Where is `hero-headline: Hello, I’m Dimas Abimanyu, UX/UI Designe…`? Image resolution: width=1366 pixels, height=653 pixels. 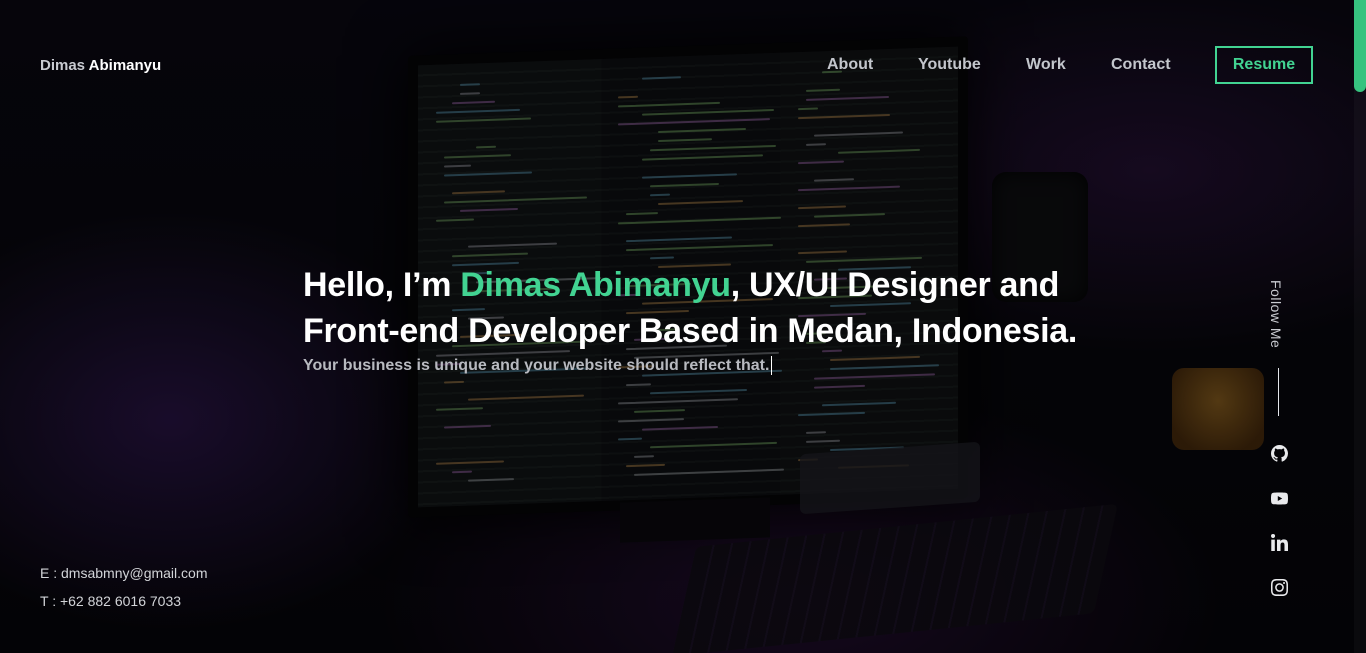
hero-headline: Hello, I’m Dimas Abimanyu, UX/UI Designe… is located at coordinates (698, 308).